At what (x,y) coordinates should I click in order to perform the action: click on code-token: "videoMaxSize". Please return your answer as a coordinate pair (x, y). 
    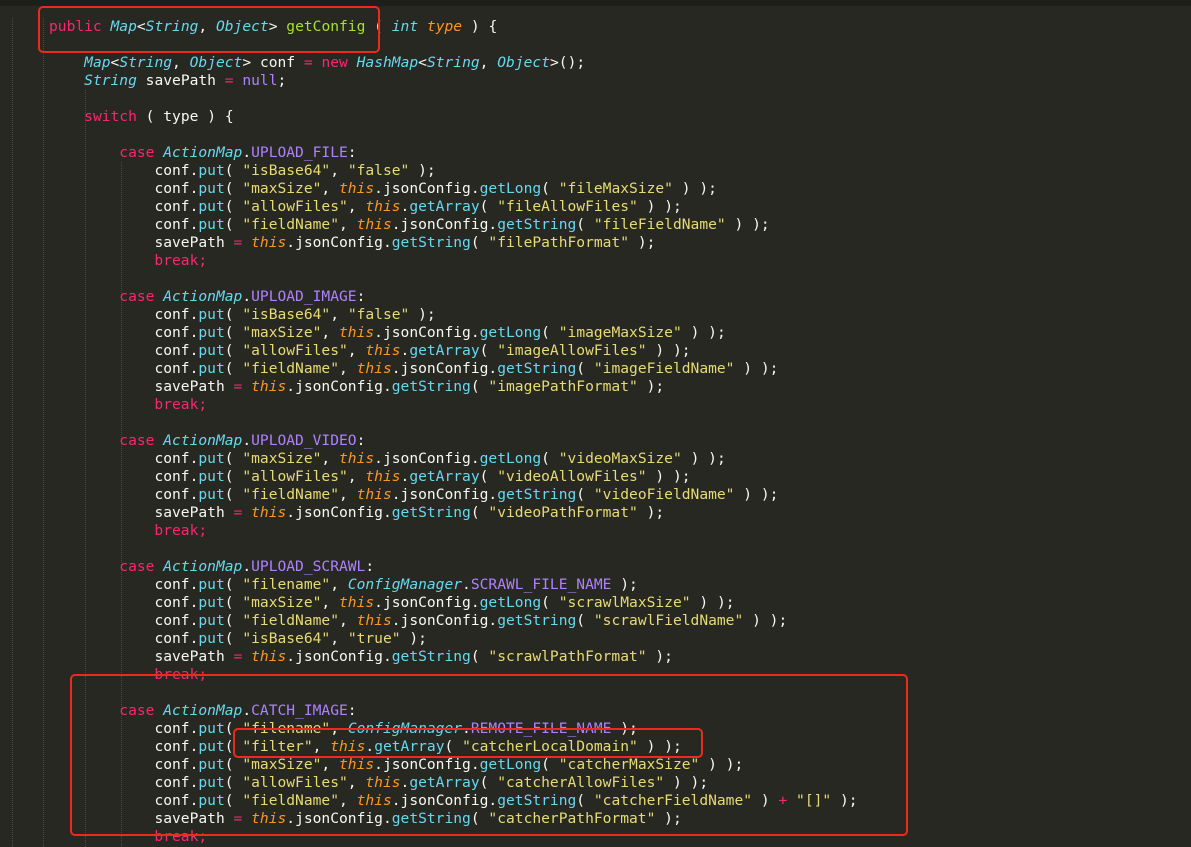
    Looking at the image, I should click on (620, 458).